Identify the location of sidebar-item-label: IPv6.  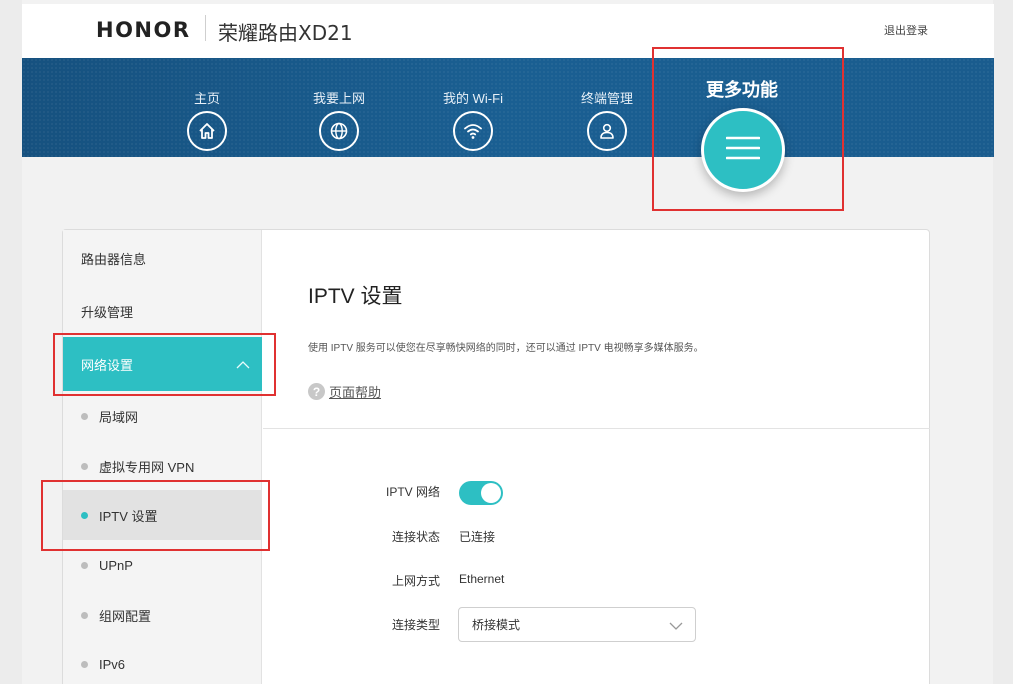
(112, 664).